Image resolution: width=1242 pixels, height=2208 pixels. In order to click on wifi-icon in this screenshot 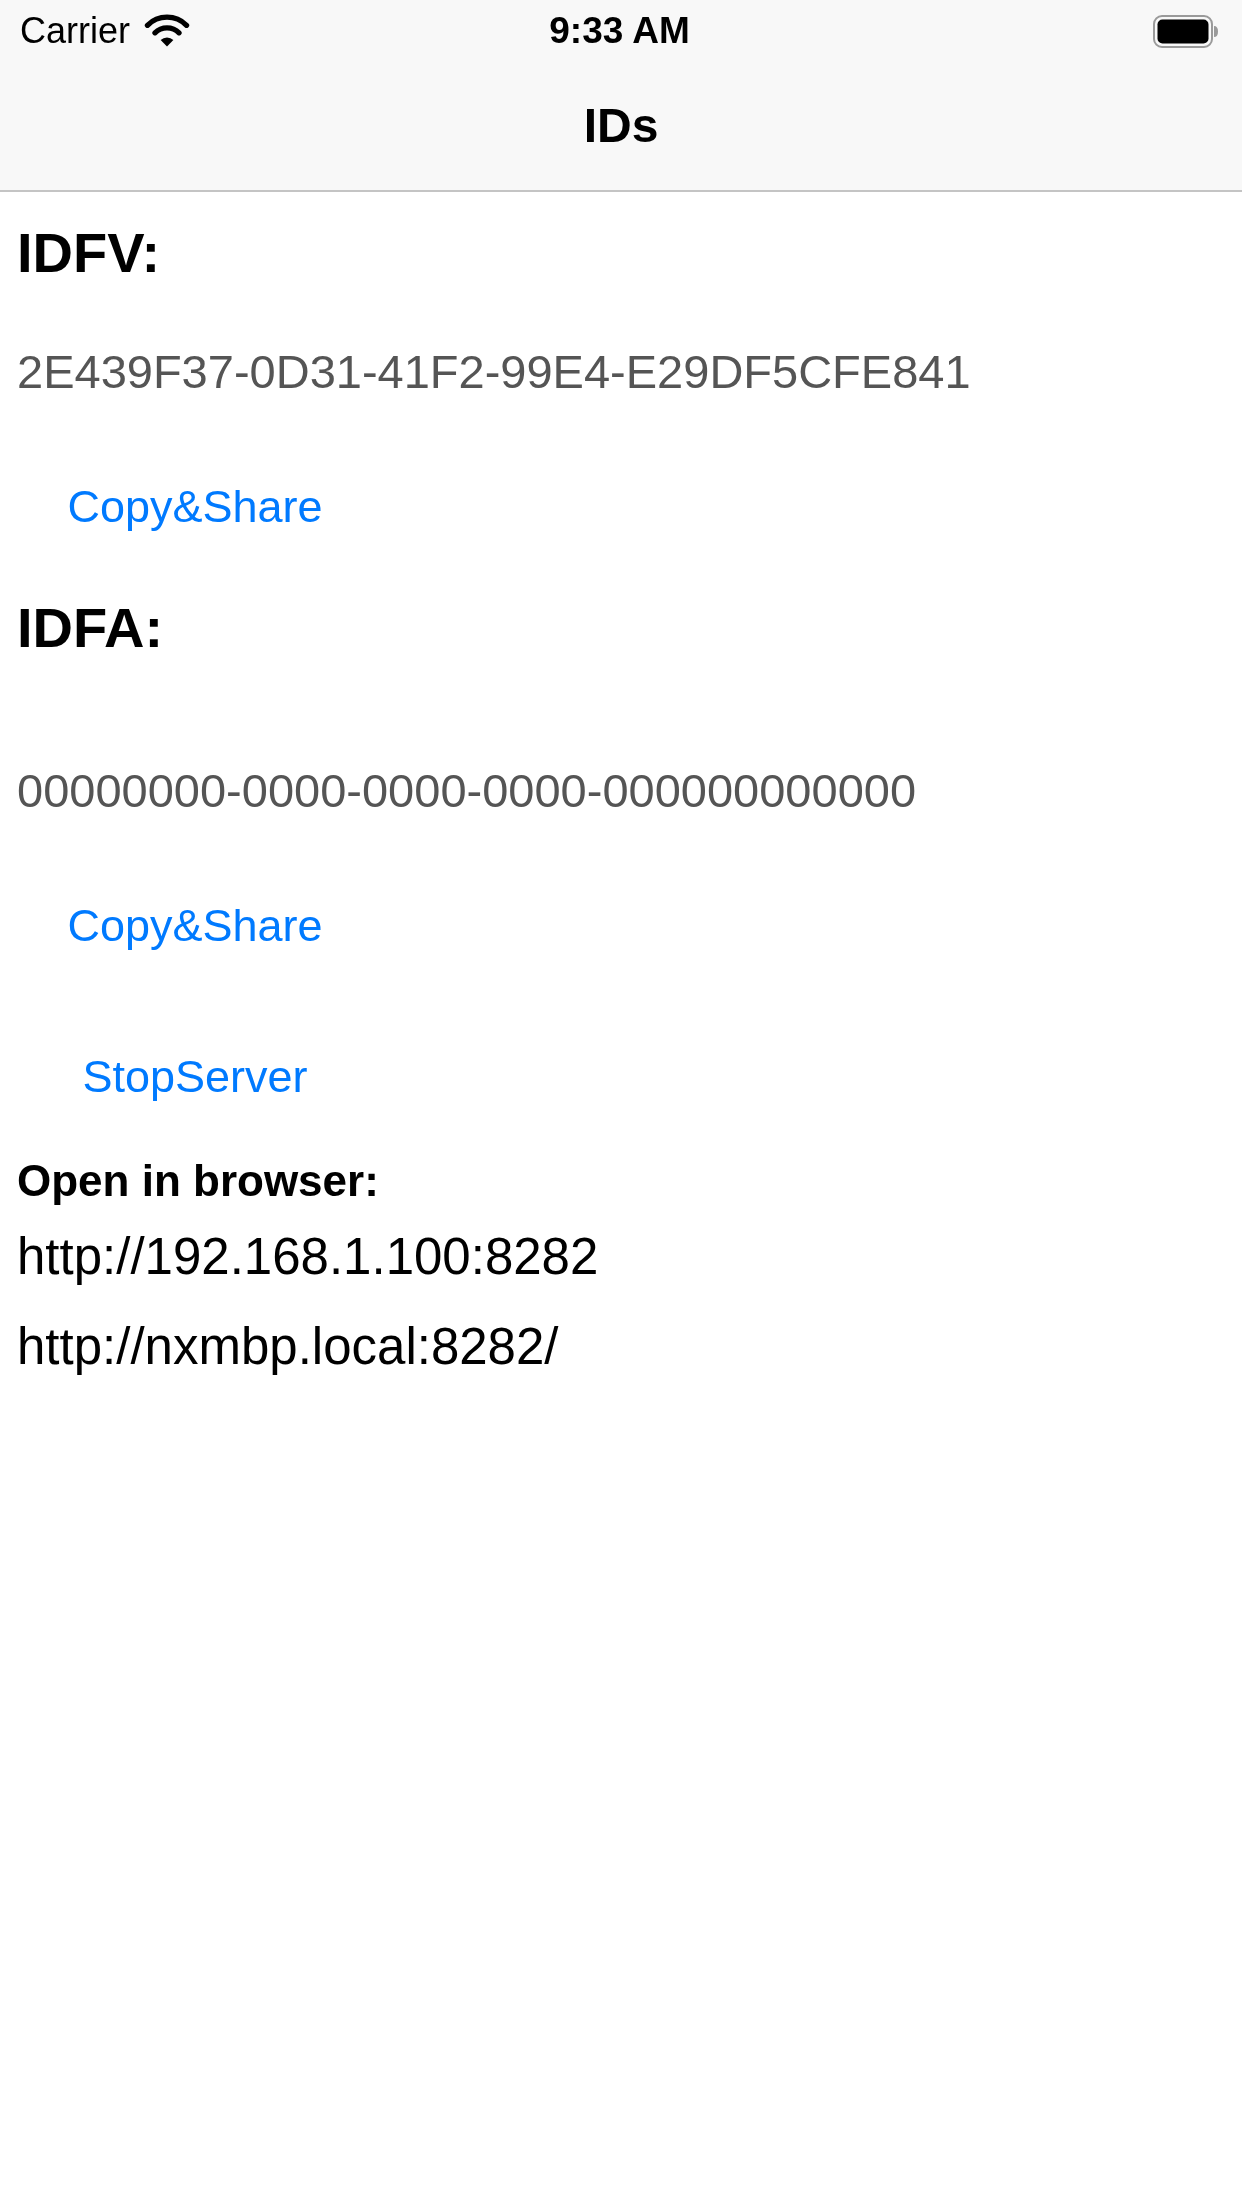, I will do `click(167, 31)`.